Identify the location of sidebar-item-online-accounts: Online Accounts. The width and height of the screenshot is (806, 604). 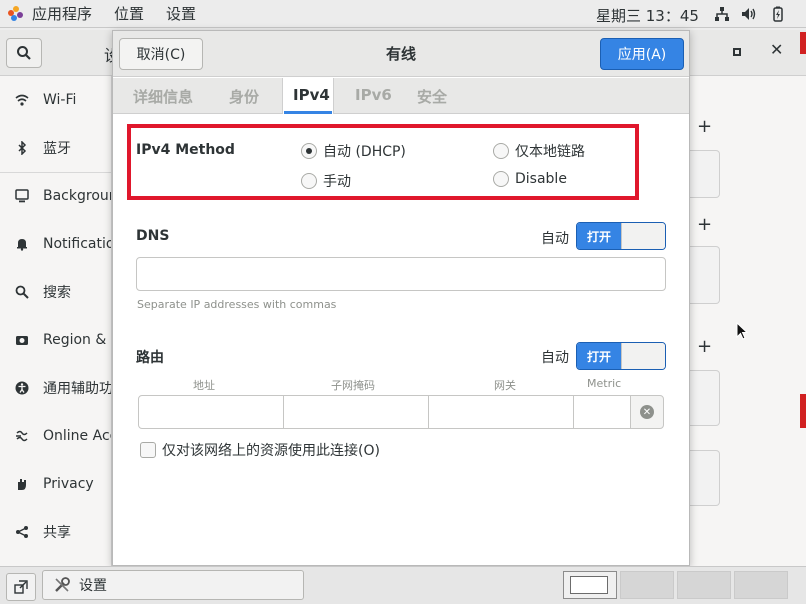
(55, 436).